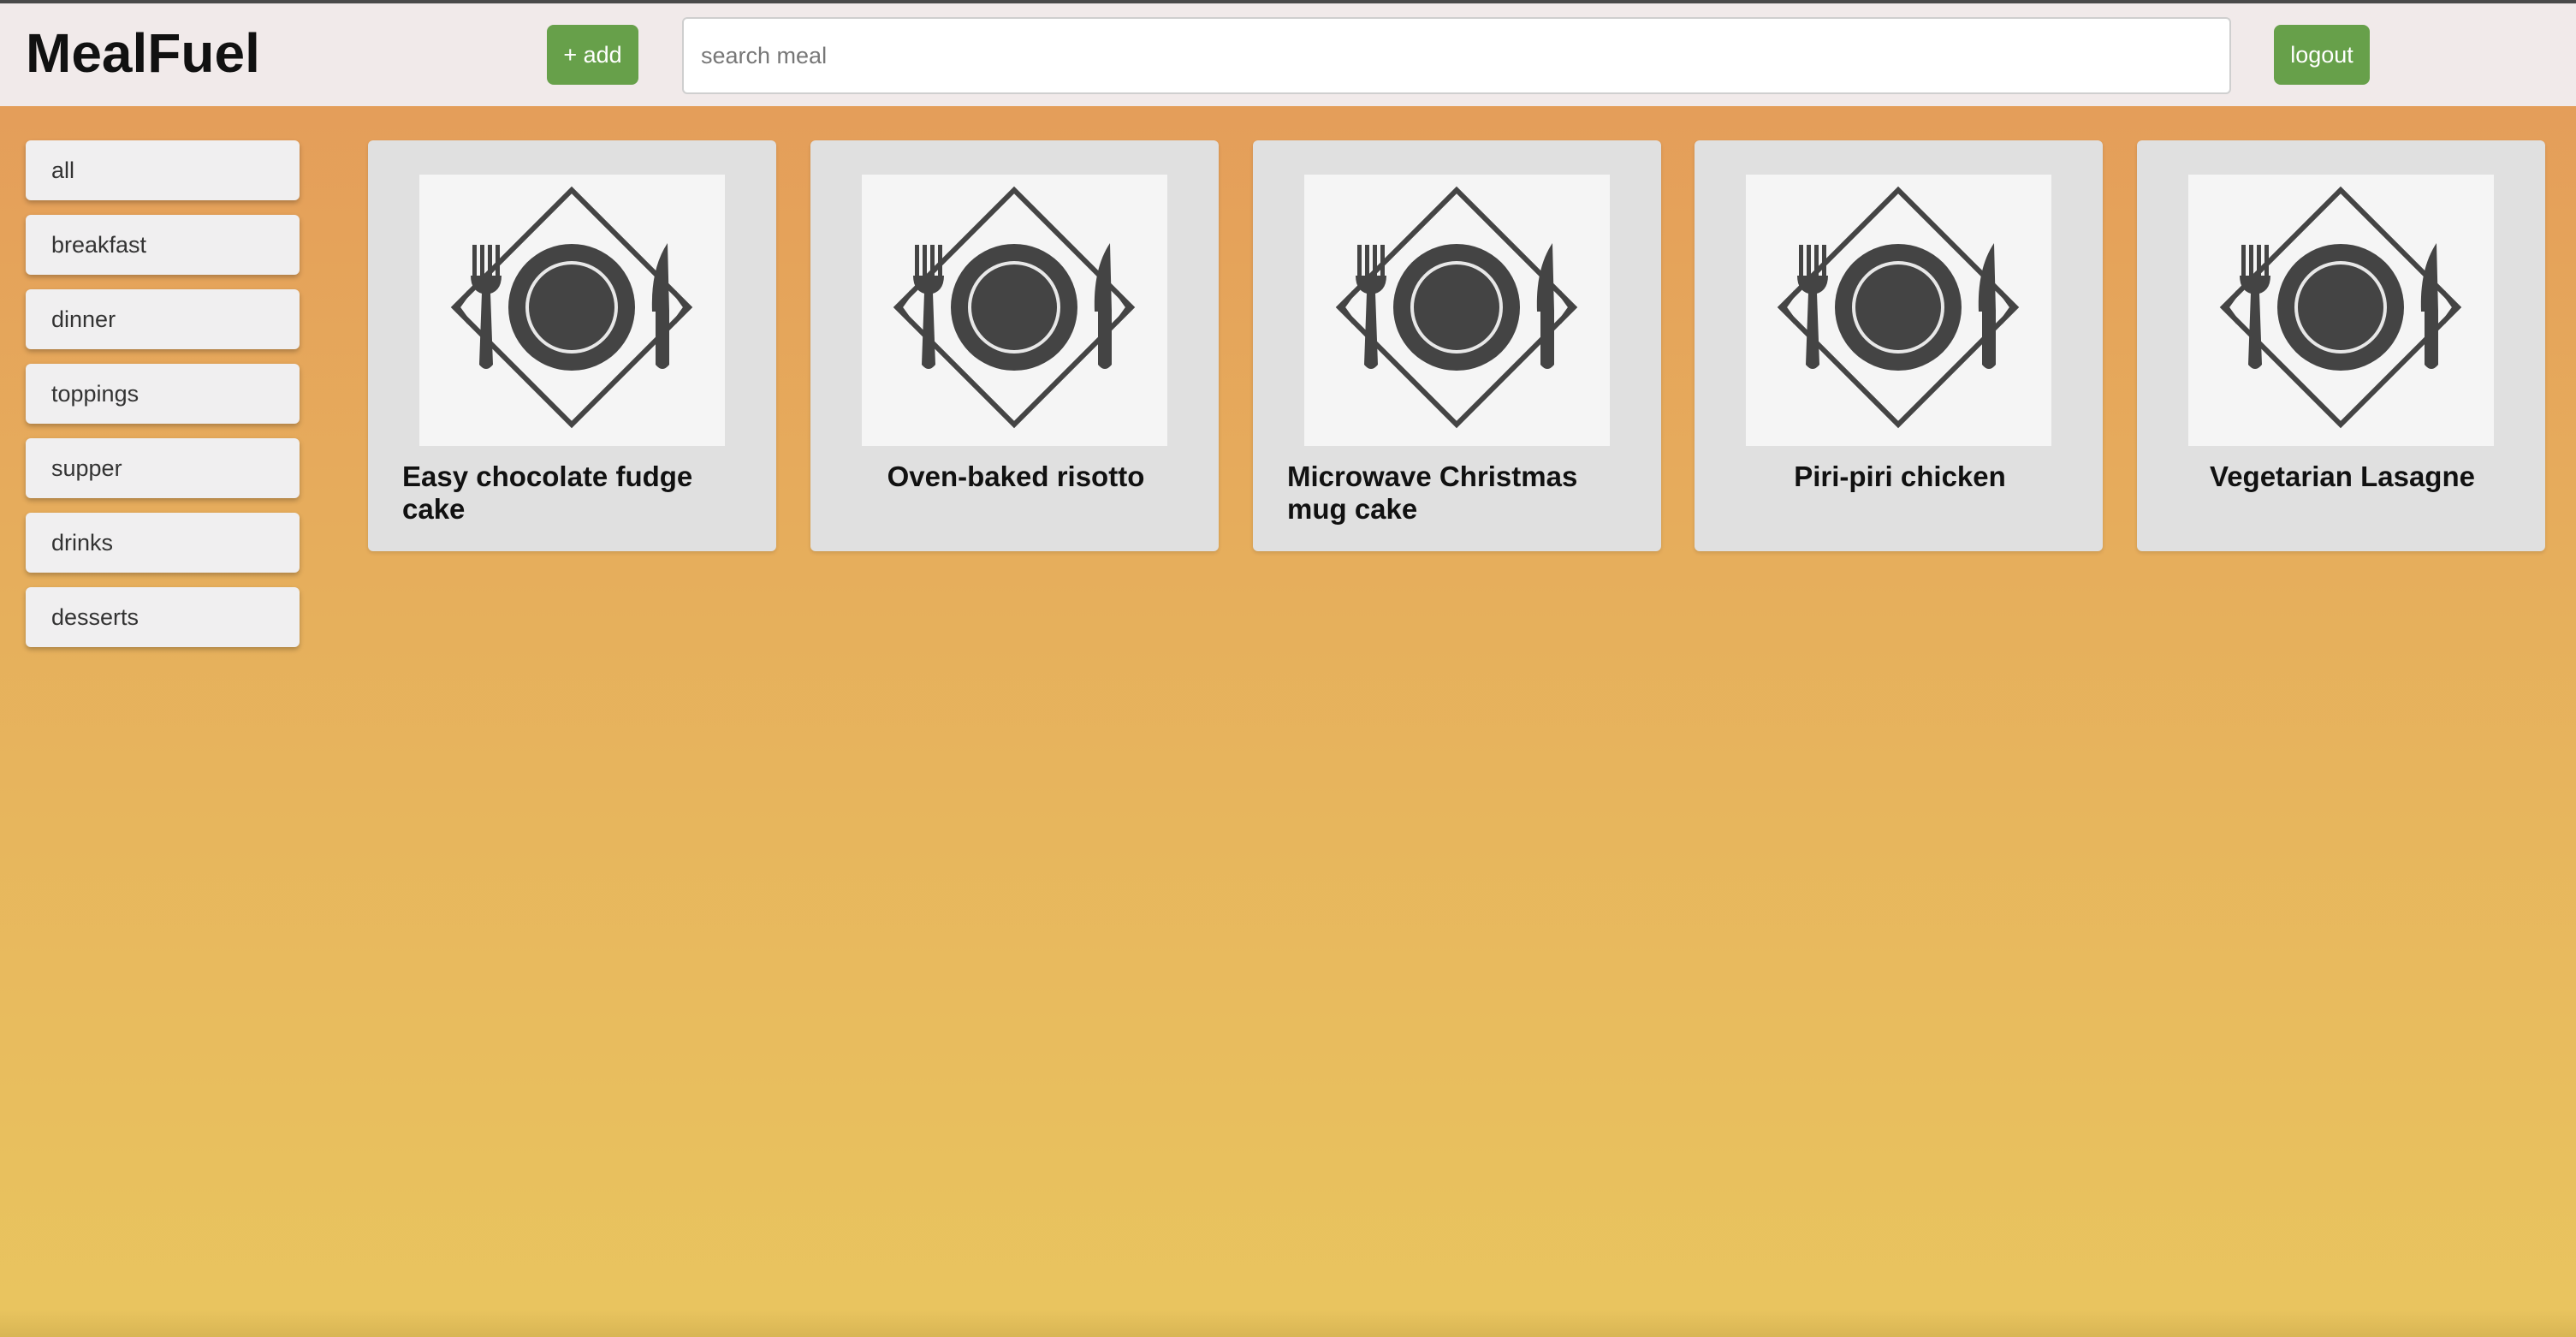  Describe the element at coordinates (143, 53) in the screenshot. I see `app-logo: MealFuel` at that location.